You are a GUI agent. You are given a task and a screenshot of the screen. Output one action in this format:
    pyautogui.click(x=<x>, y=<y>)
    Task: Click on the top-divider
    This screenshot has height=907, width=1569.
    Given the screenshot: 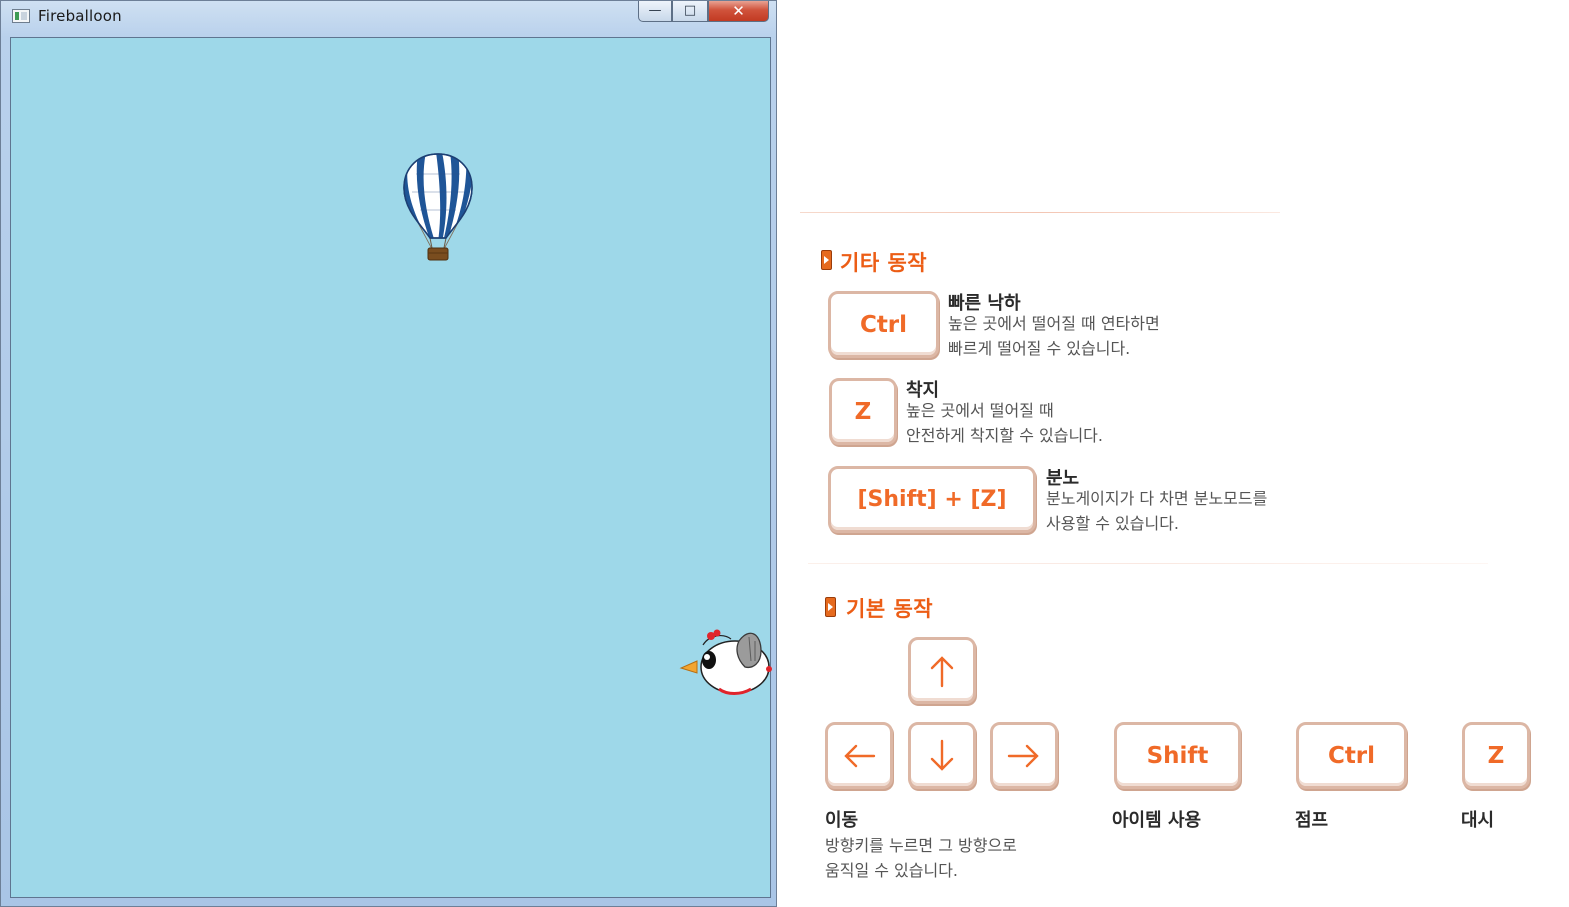 What is the action you would take?
    pyautogui.click(x=1040, y=212)
    